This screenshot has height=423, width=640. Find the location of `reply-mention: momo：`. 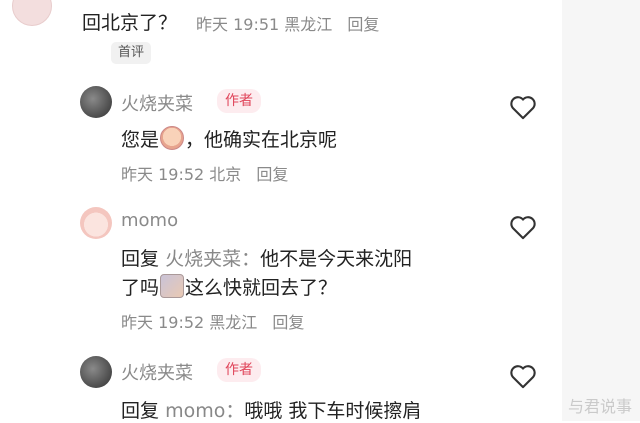

reply-mention: momo： is located at coordinates (204, 411).